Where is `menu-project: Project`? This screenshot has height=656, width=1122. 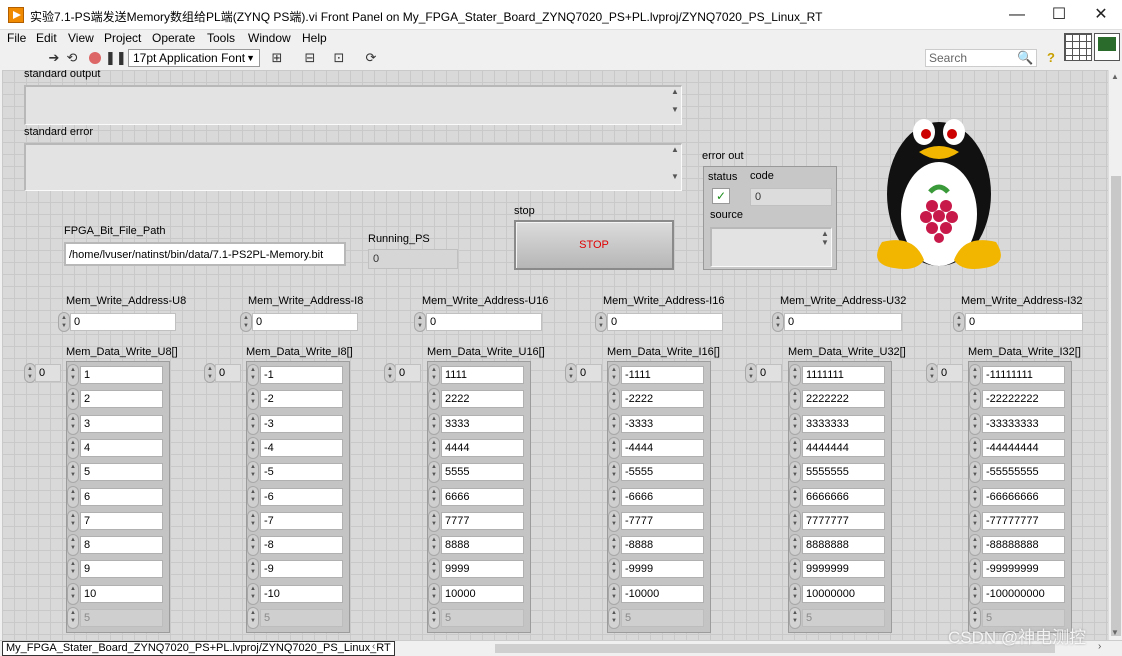 menu-project: Project is located at coordinates (122, 38).